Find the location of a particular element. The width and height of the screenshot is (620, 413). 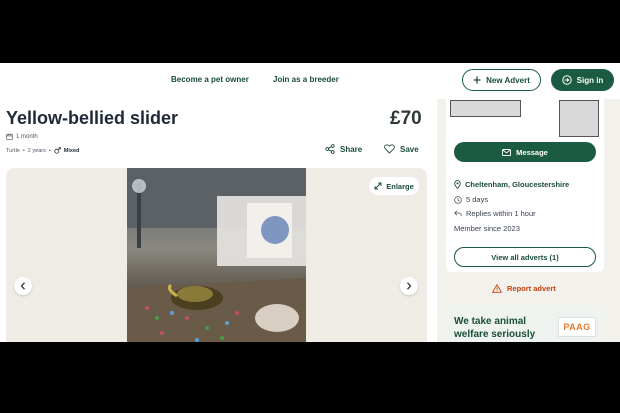

chevron-right-icon is located at coordinates (409, 286).